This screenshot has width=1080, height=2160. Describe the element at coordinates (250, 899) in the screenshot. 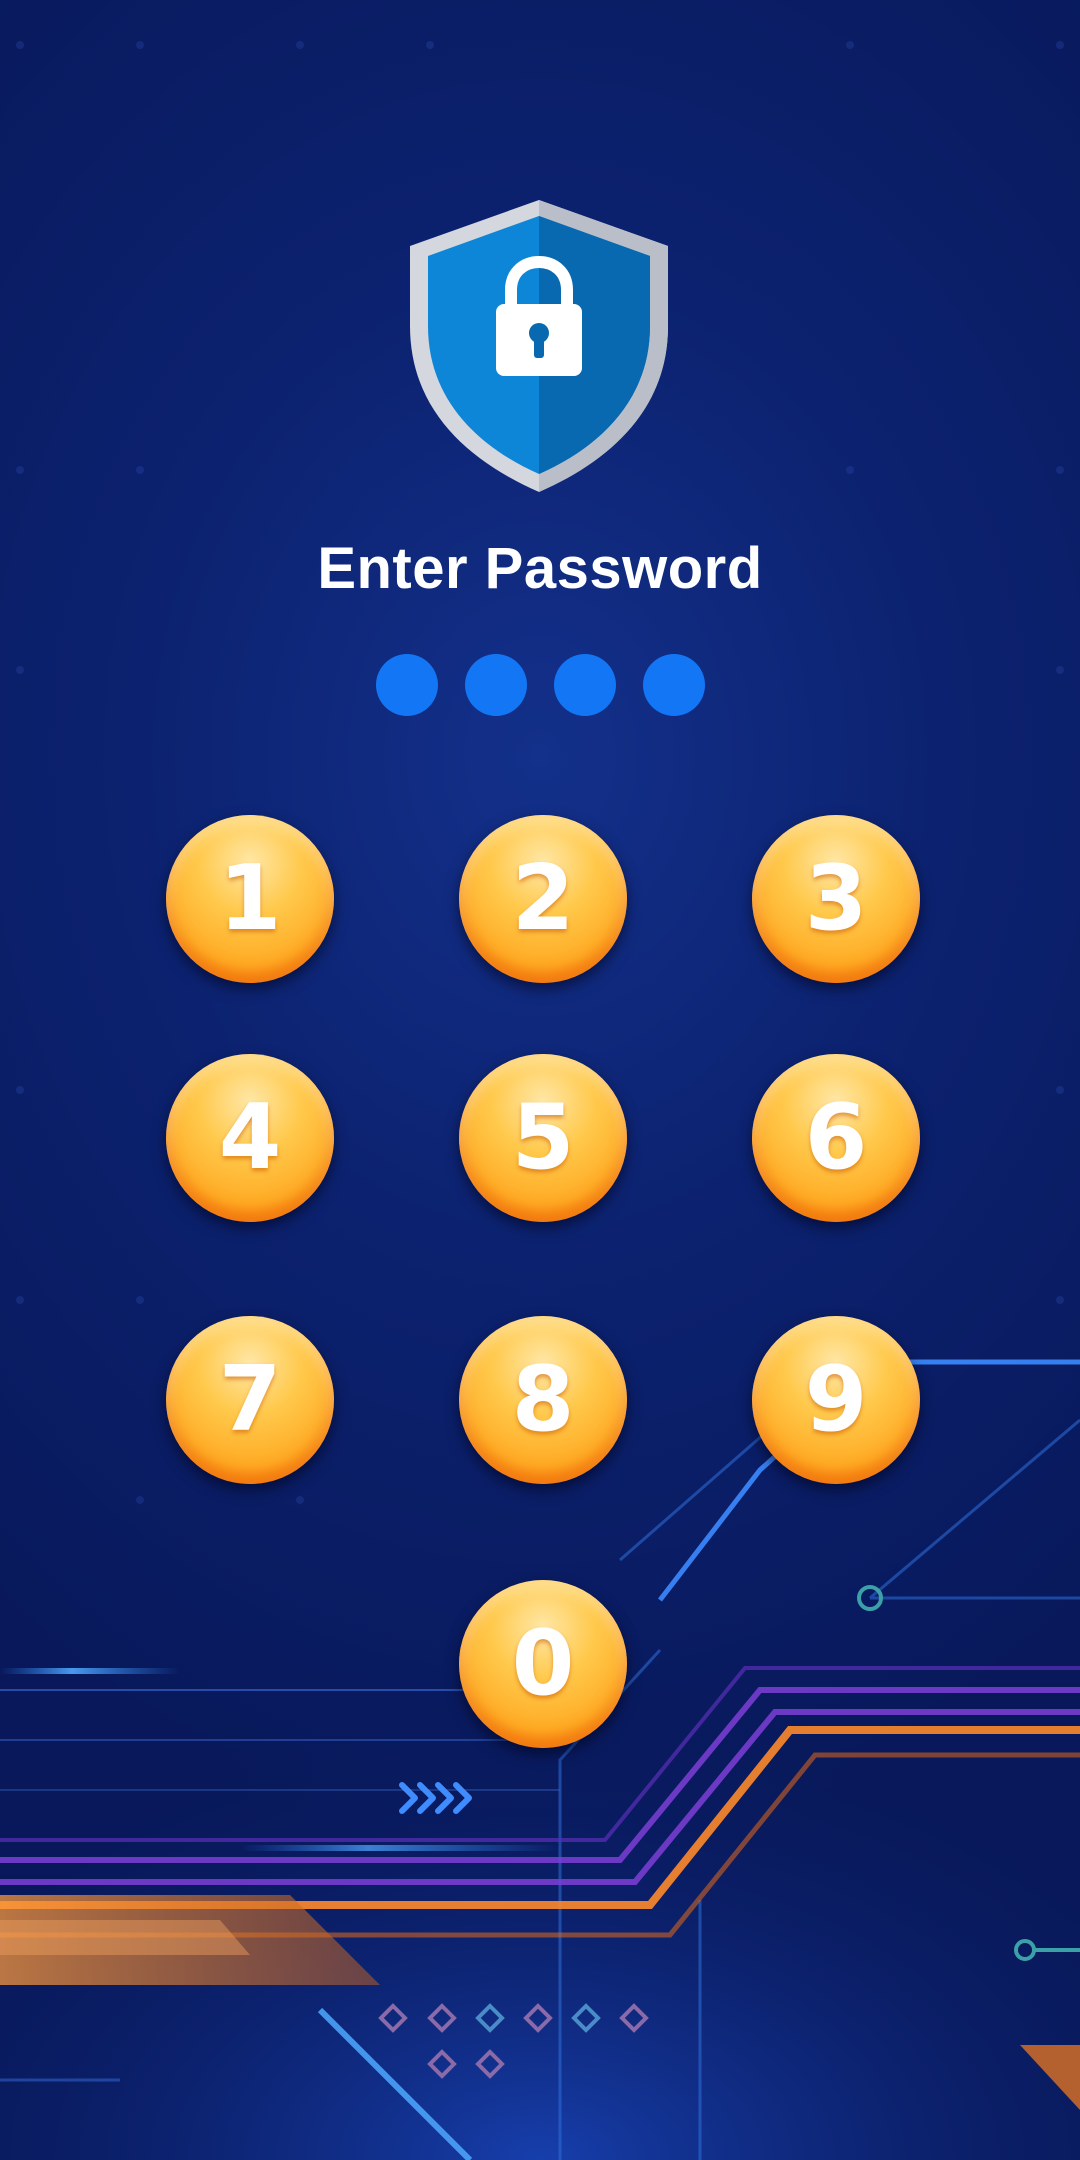

I see `key-1-button: 1` at that location.